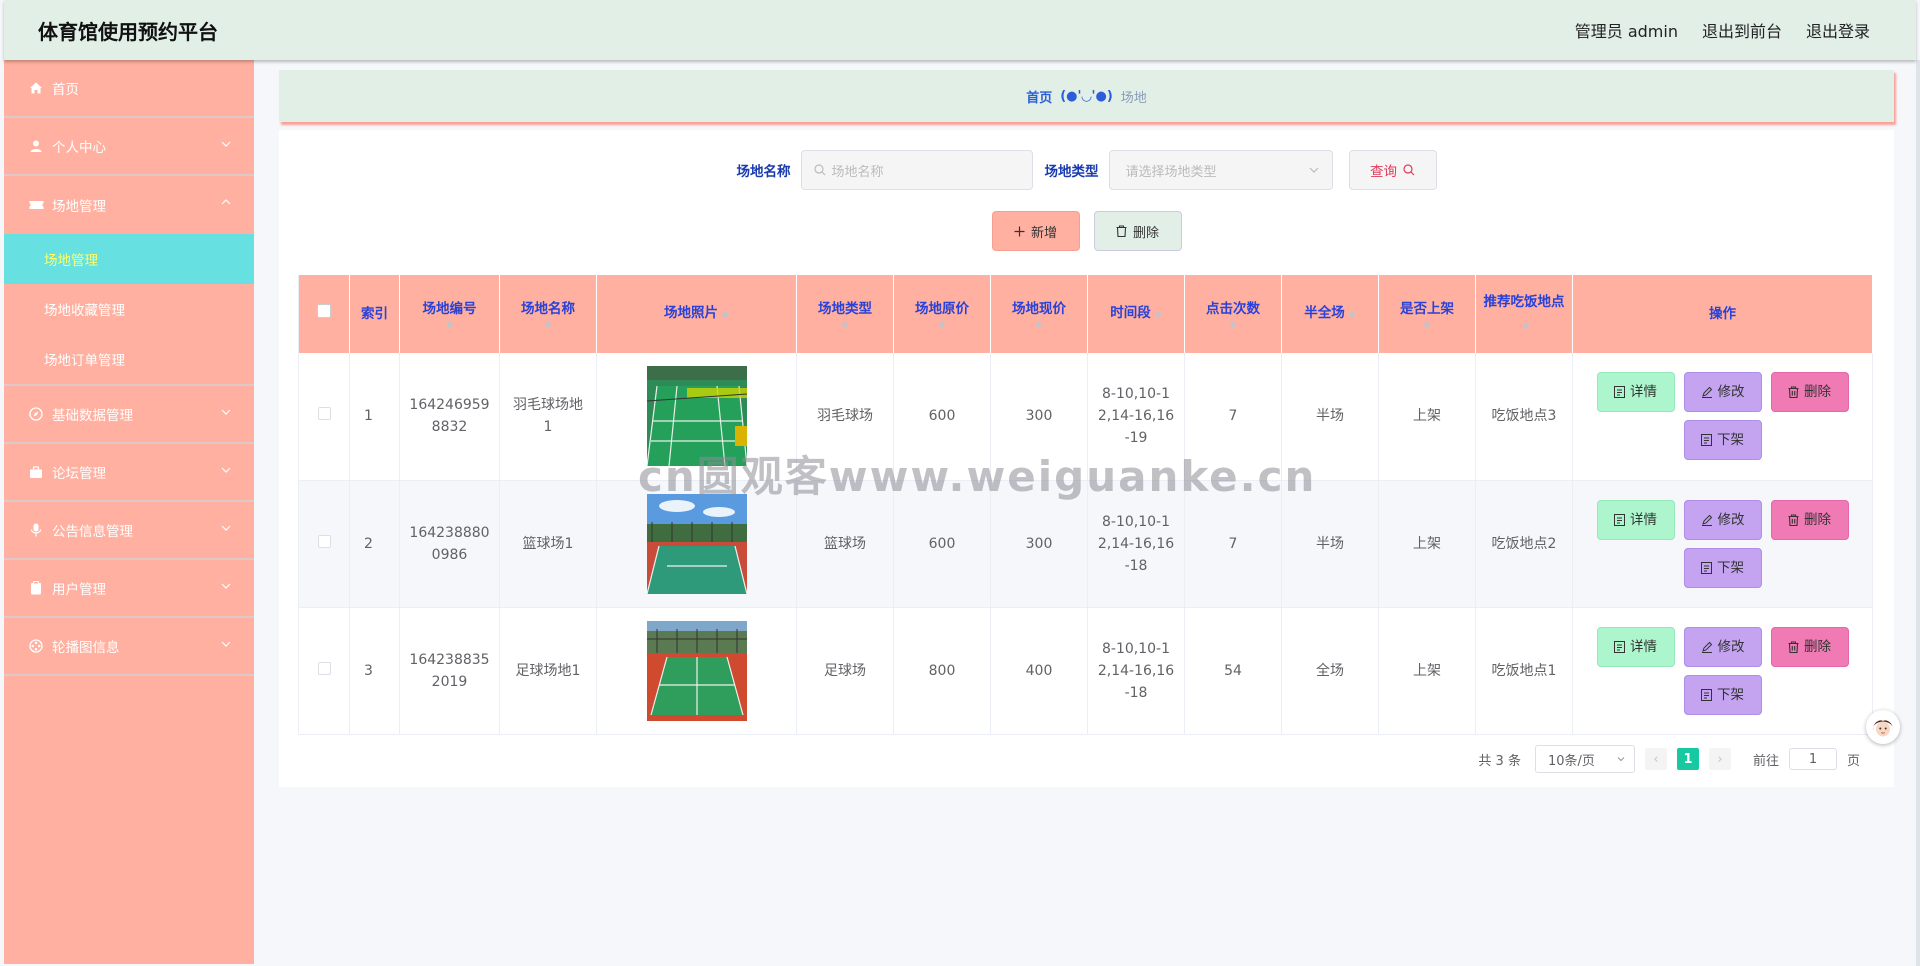 The width and height of the screenshot is (1920, 966). I want to click on logout-link: 退出登录, so click(1838, 30).